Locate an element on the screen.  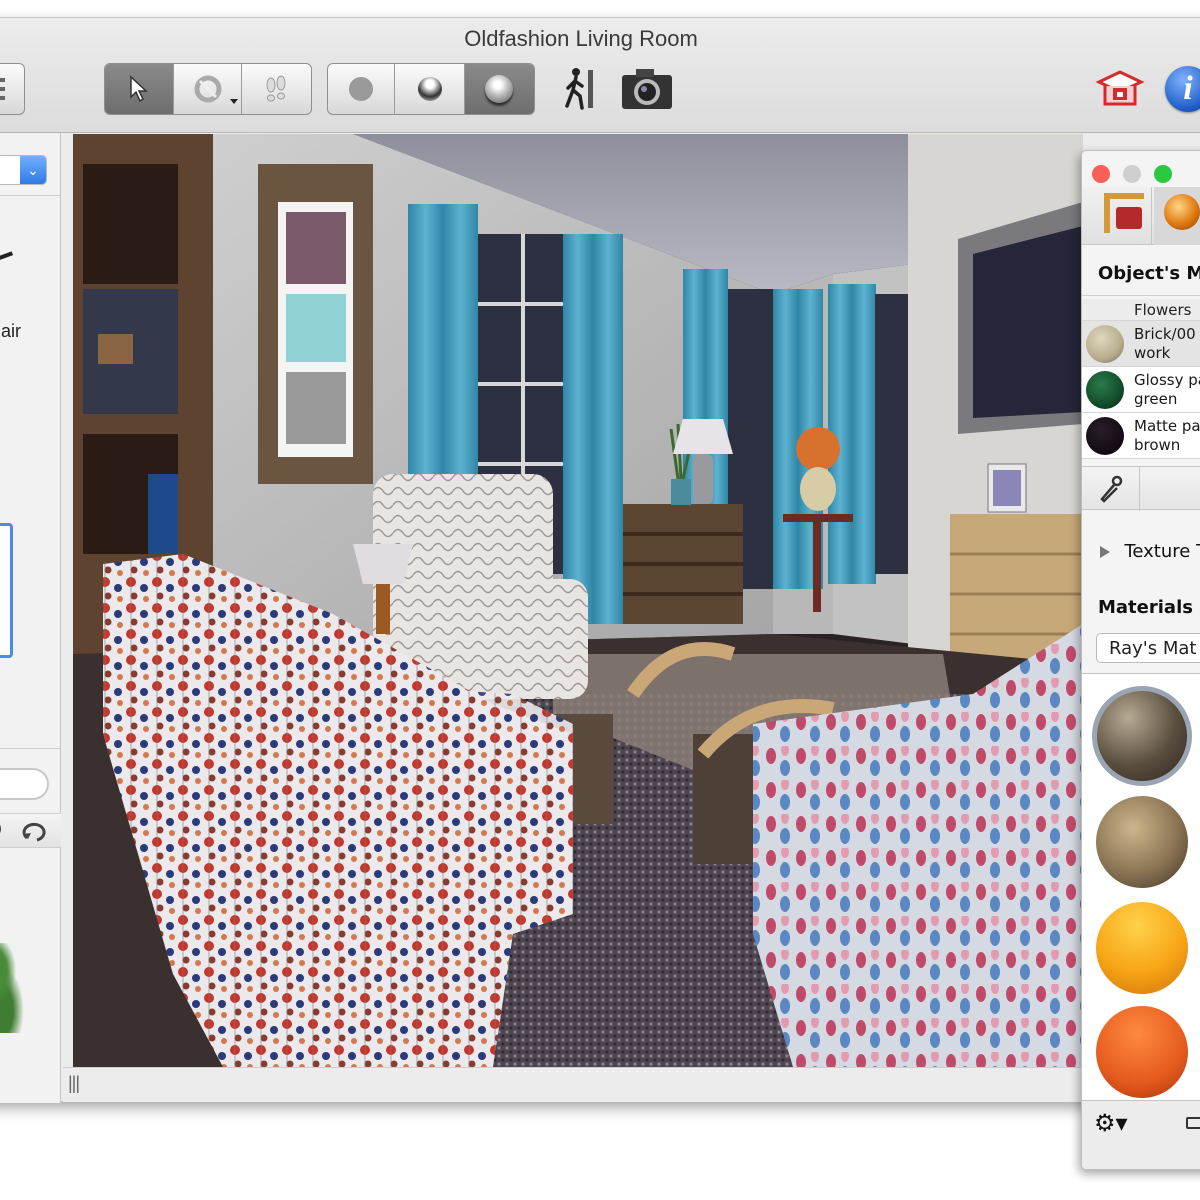
lamp-shade is located at coordinates (703, 436).